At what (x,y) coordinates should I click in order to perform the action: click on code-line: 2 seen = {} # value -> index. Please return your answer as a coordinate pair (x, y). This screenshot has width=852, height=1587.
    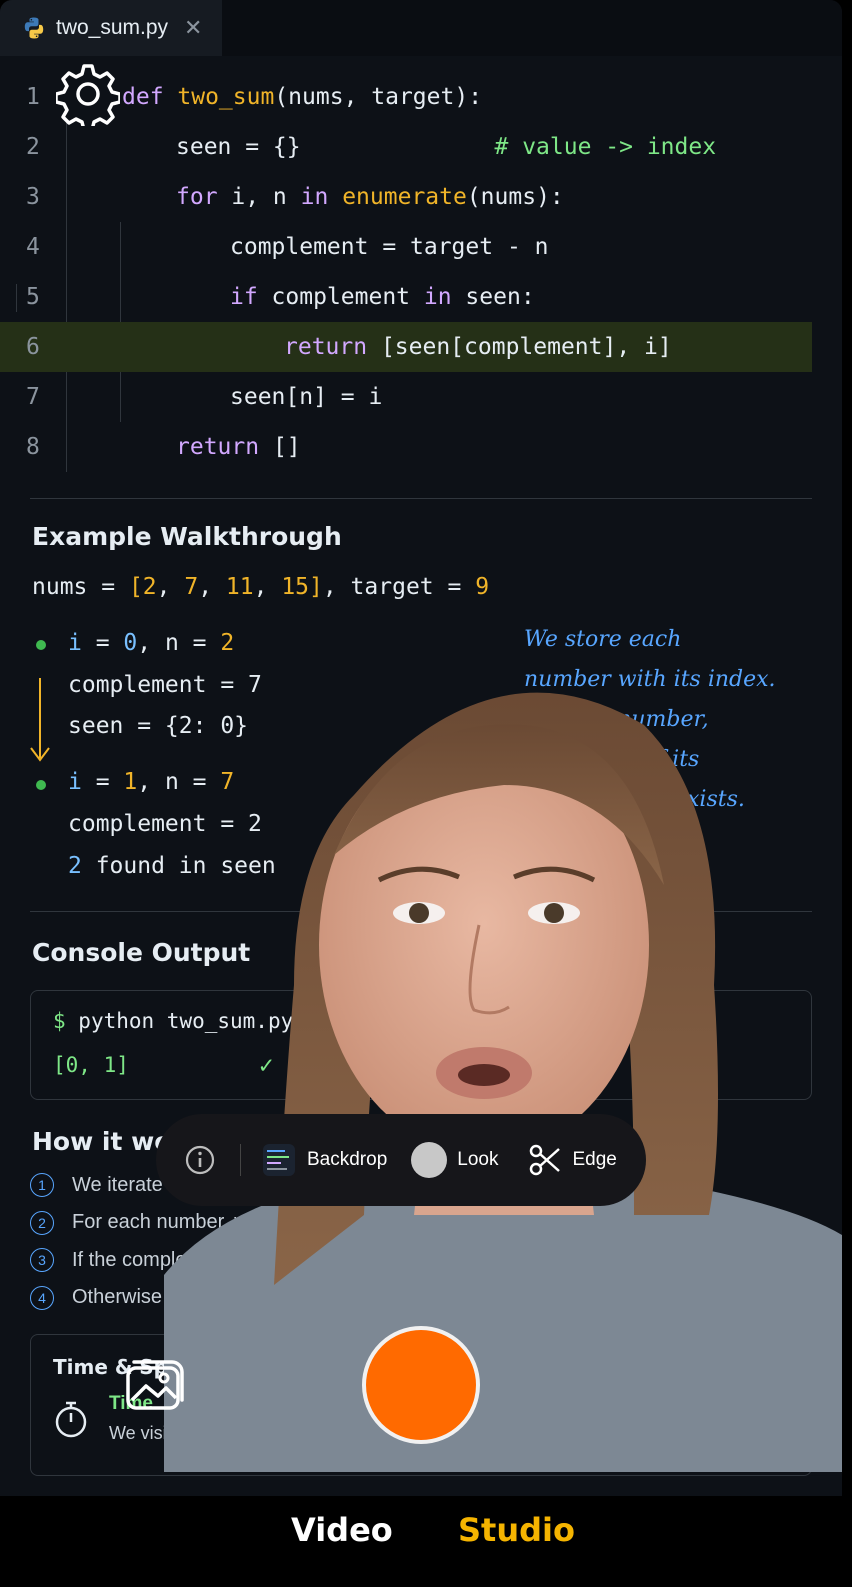
    Looking at the image, I should click on (421, 147).